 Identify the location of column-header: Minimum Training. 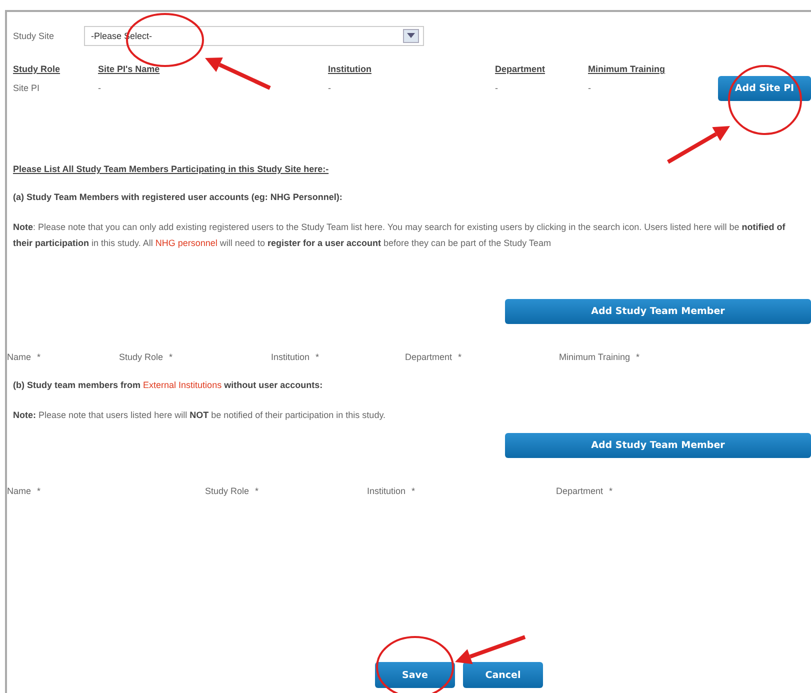
(627, 69).